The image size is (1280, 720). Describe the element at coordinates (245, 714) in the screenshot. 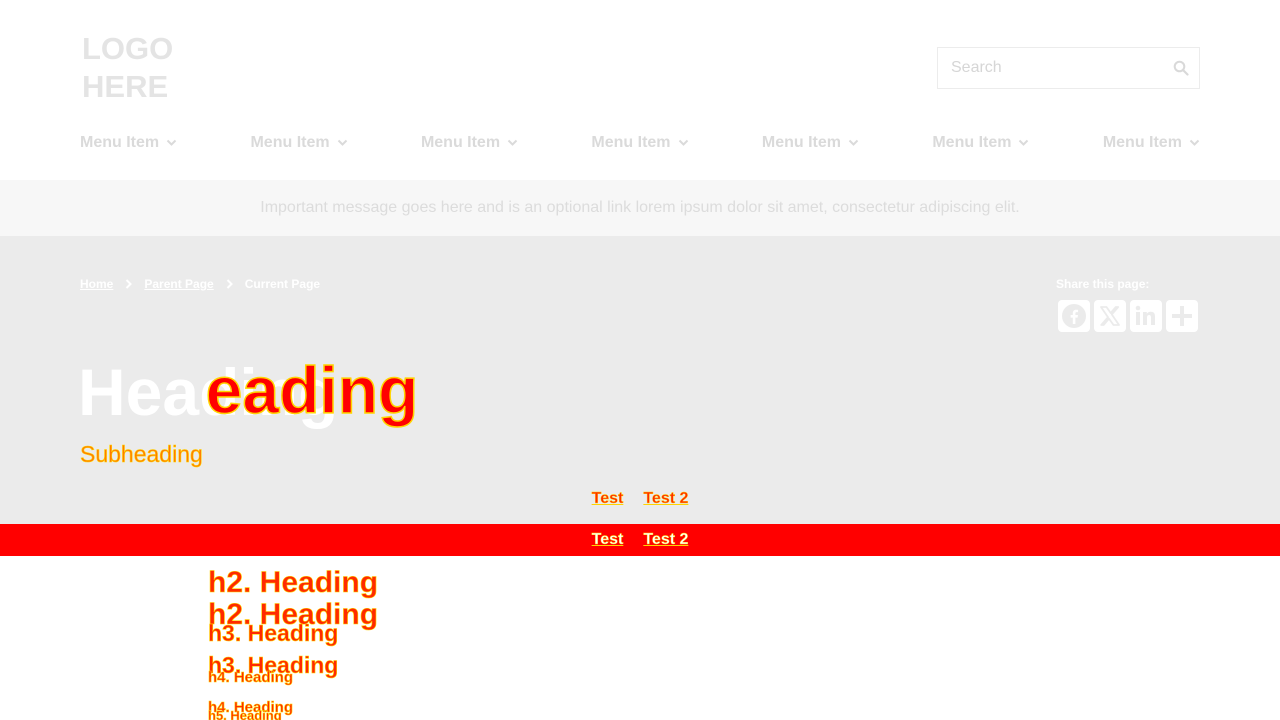

I see `h5-heading: h5. Heading` at that location.